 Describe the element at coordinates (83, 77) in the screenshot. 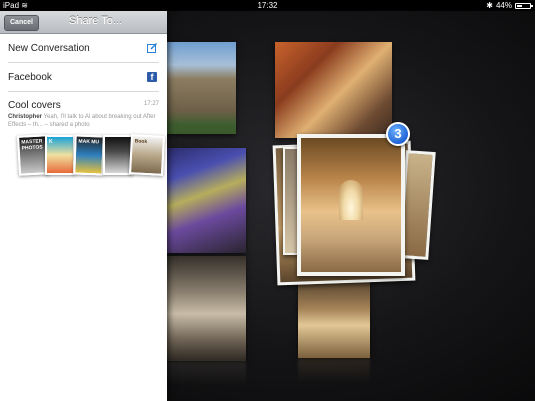

I see `share-option-facebook: Facebook f` at that location.